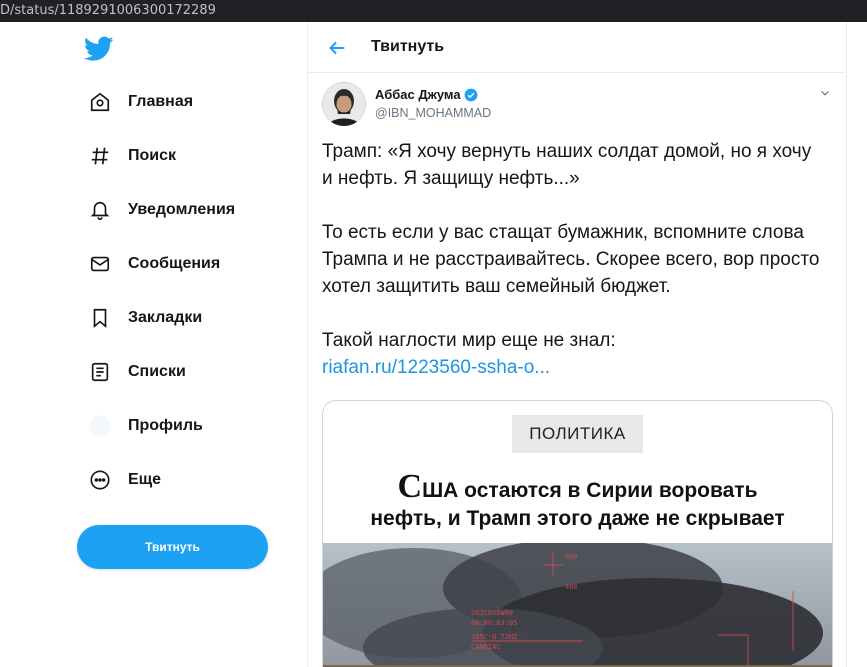  Describe the element at coordinates (470, 94) in the screenshot. I see `verified-badge-icon` at that location.